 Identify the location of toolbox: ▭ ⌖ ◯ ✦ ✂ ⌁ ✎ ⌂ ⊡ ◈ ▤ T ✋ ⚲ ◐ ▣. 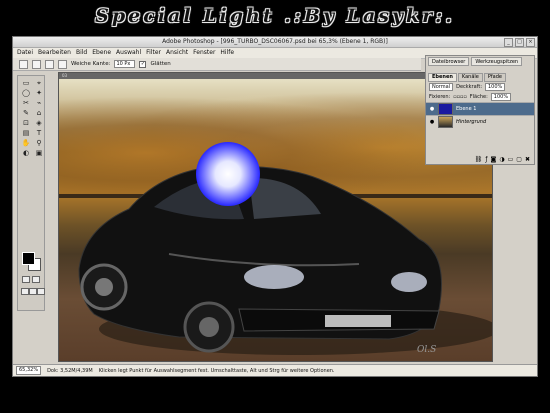
(31, 193).